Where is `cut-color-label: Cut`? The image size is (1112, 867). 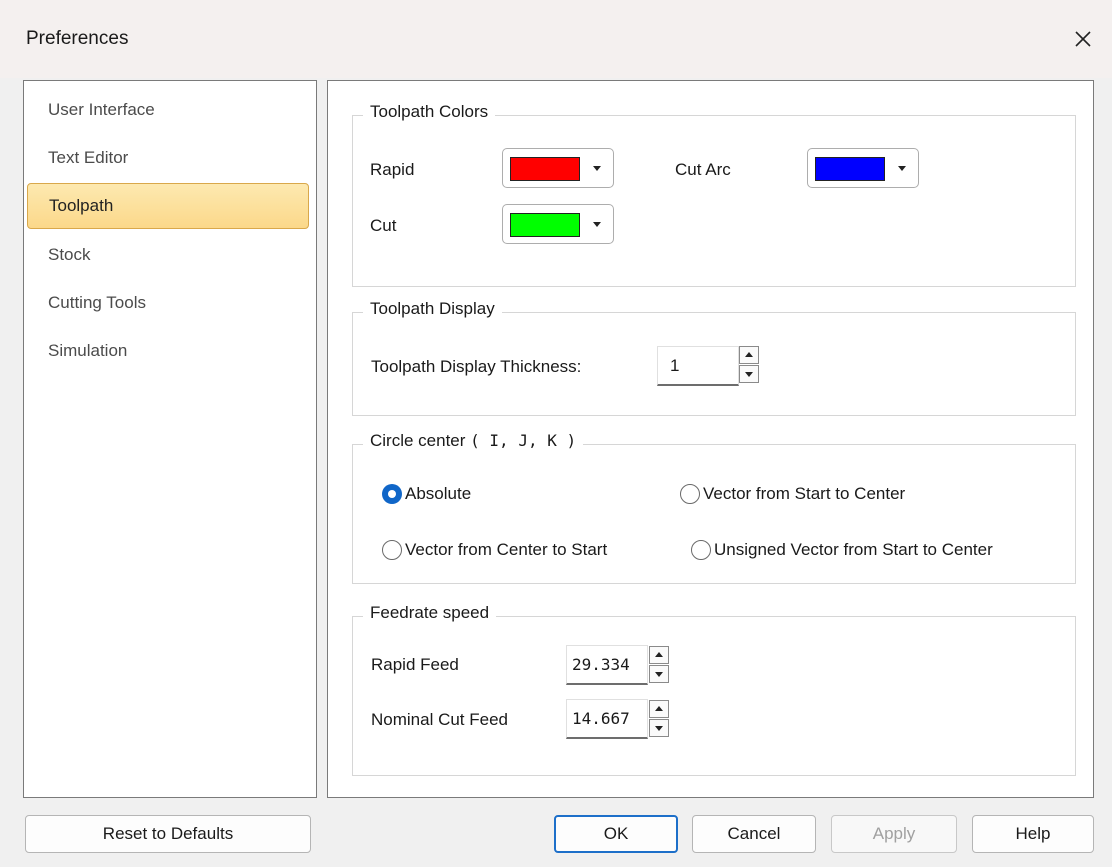 cut-color-label: Cut is located at coordinates (383, 225).